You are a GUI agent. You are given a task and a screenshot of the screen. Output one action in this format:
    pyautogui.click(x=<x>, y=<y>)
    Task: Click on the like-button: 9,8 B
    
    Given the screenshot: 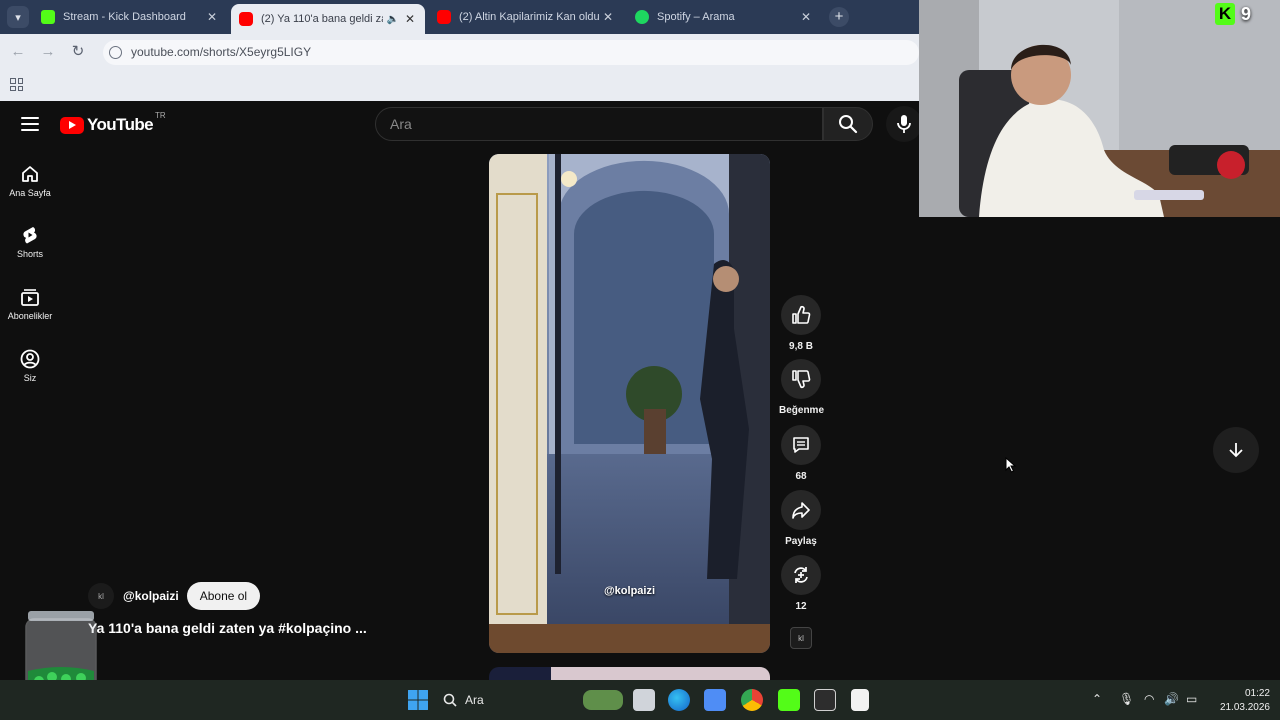 What is the action you would take?
    pyautogui.click(x=801, y=323)
    